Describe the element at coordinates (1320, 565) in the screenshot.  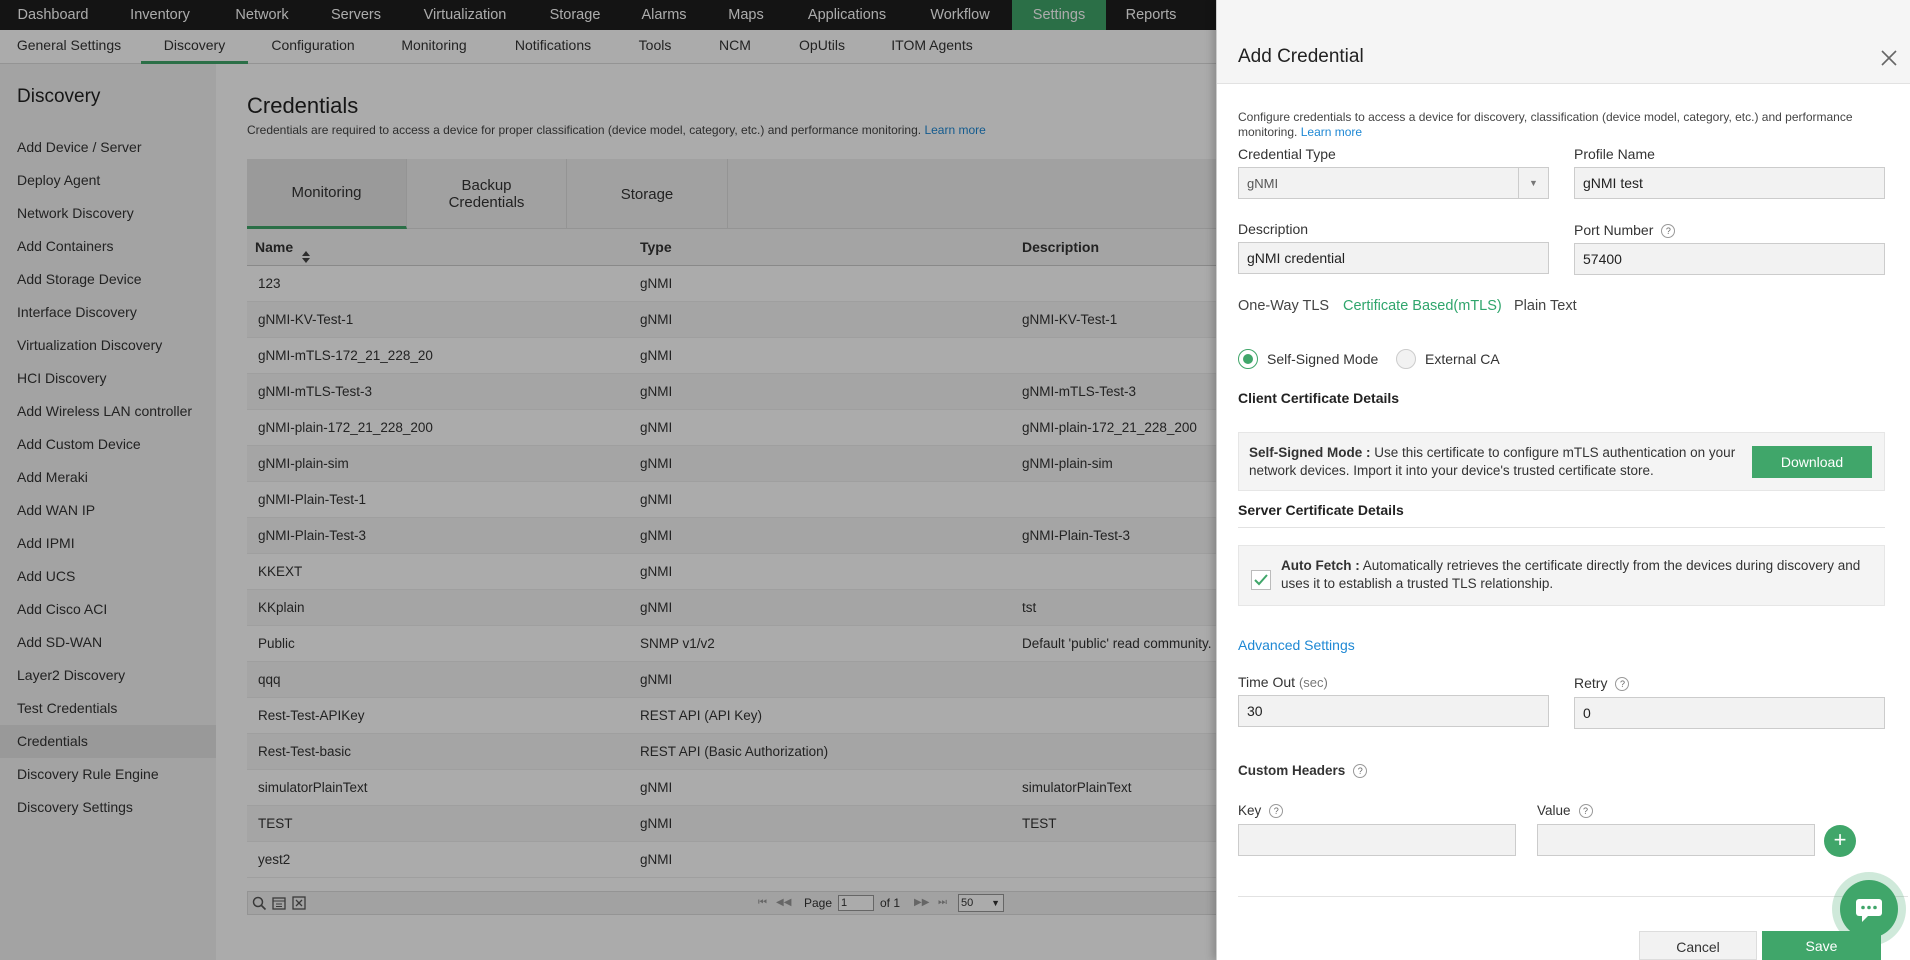
I see `auto-fetch-bold: Auto Fetch :` at that location.